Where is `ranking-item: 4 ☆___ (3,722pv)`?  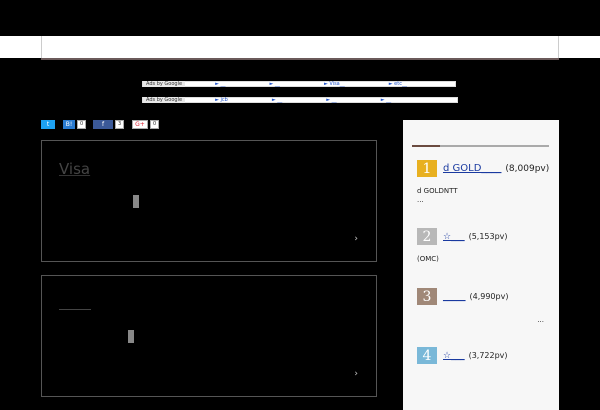 ranking-item: 4 ☆___ (3,722pv) is located at coordinates (462, 355).